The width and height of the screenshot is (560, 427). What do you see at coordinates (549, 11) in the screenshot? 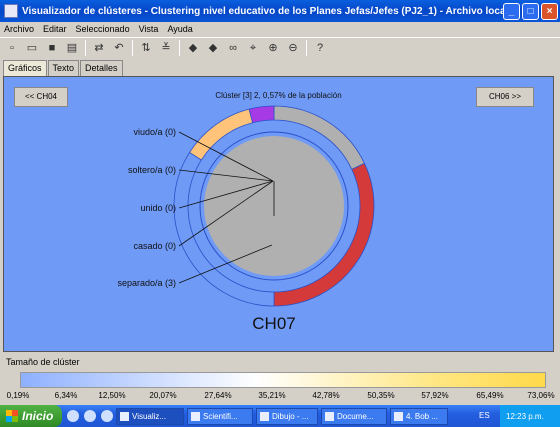
I see `close-button: ×` at bounding box center [549, 11].